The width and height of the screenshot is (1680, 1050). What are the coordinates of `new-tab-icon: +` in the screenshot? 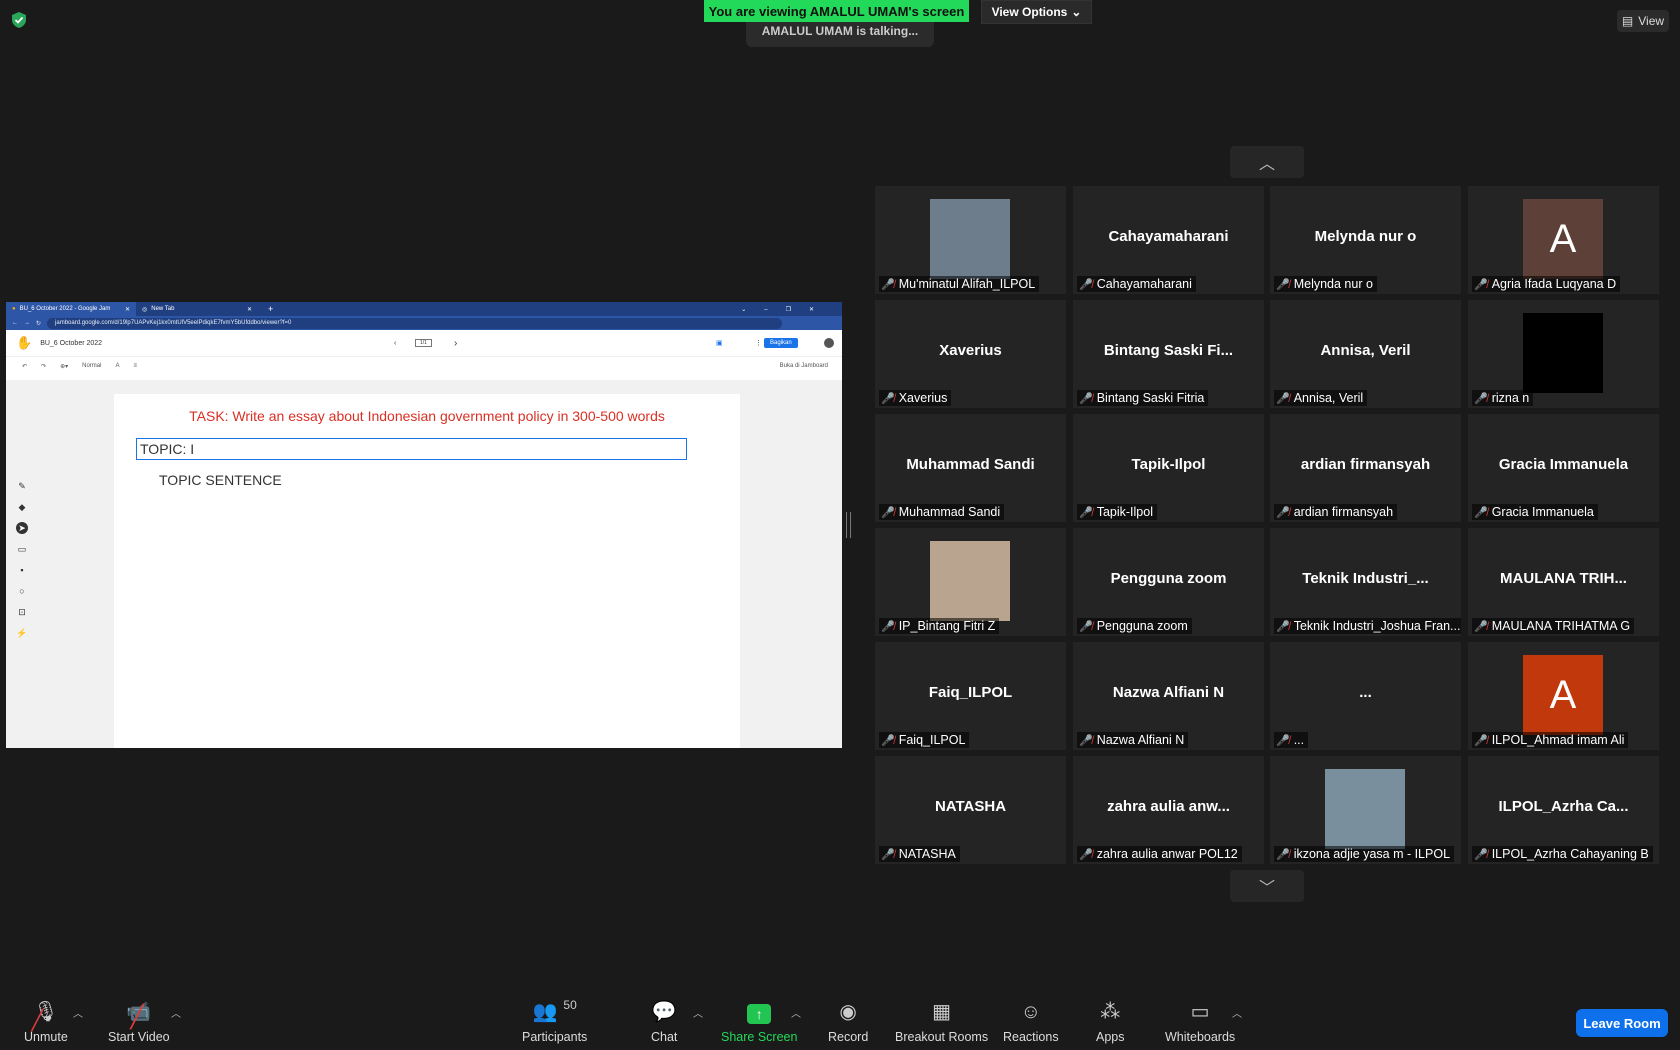 It's located at (270, 309).